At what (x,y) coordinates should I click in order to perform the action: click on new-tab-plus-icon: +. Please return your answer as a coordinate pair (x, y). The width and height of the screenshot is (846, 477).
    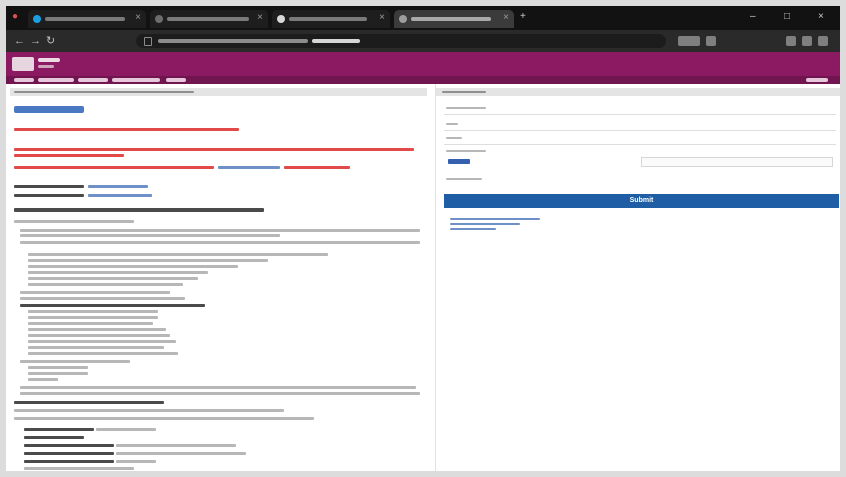
    Looking at the image, I should click on (523, 17).